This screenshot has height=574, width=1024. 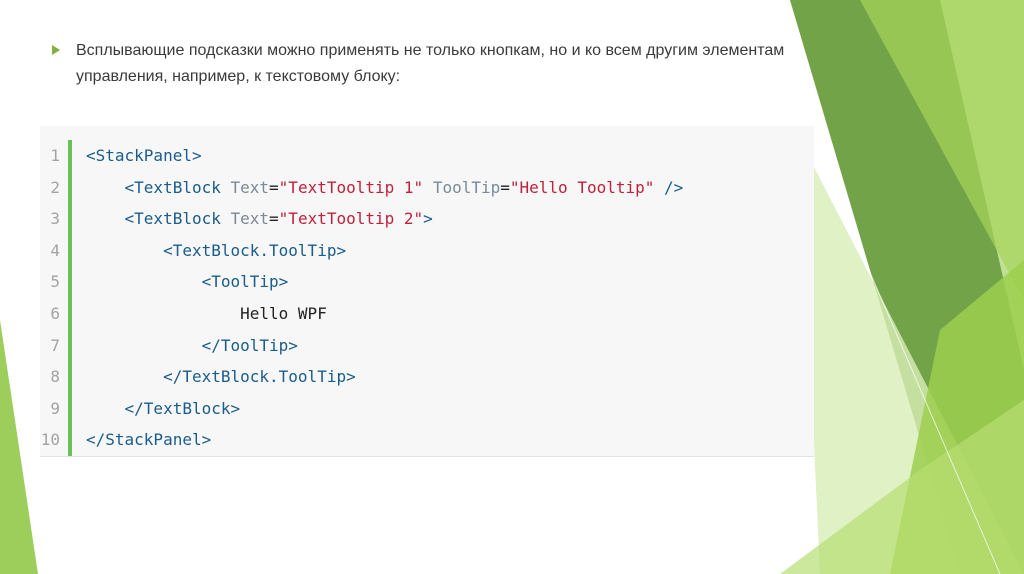 I want to click on code-token-tag: <TextBlock.ToolTip>, so click(x=255, y=250).